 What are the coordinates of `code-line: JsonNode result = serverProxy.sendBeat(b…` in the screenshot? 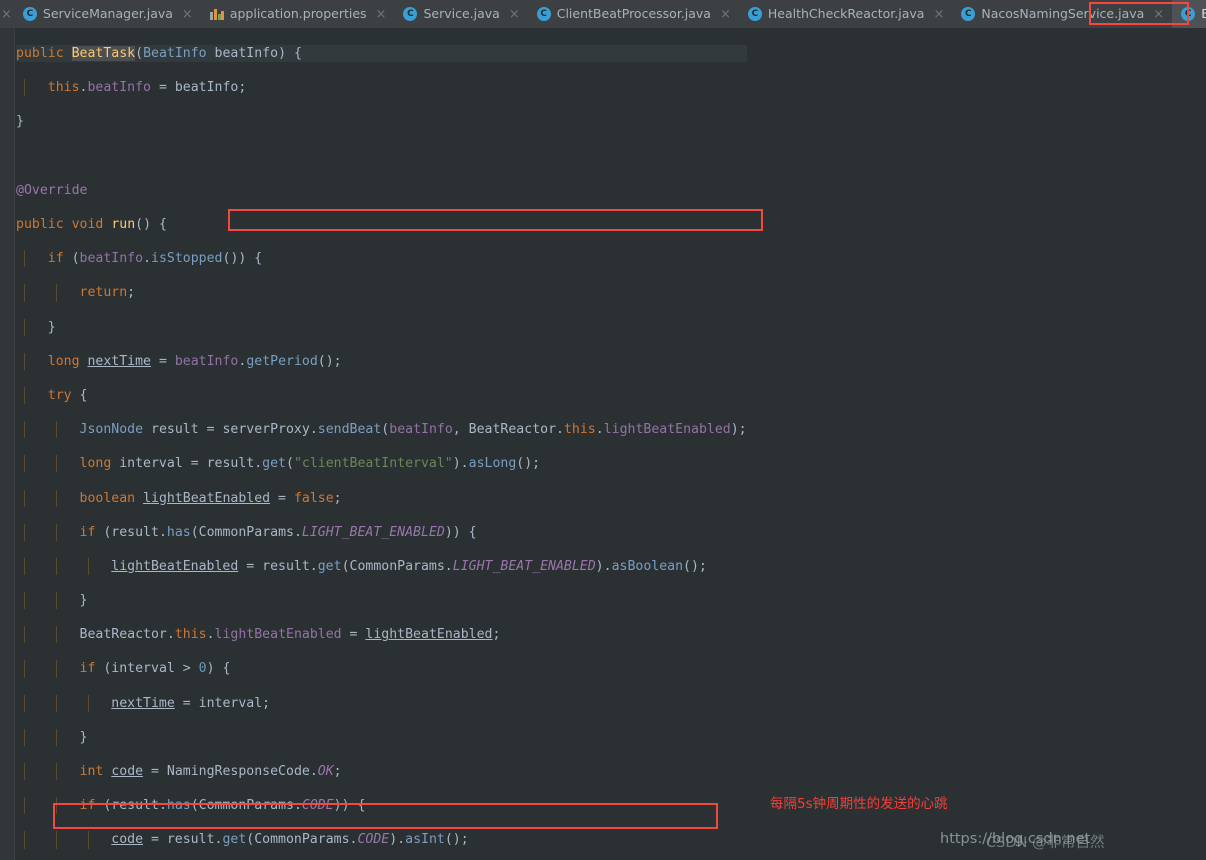 It's located at (381, 430).